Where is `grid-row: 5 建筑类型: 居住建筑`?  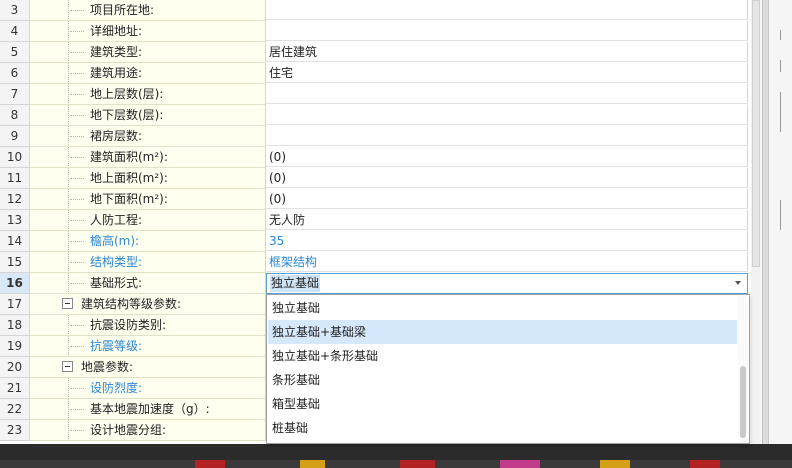 grid-row: 5 建筑类型: 居住建筑 is located at coordinates (375, 52).